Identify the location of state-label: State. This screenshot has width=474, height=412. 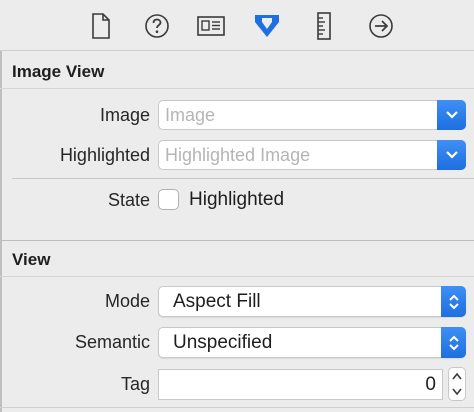
(128, 200).